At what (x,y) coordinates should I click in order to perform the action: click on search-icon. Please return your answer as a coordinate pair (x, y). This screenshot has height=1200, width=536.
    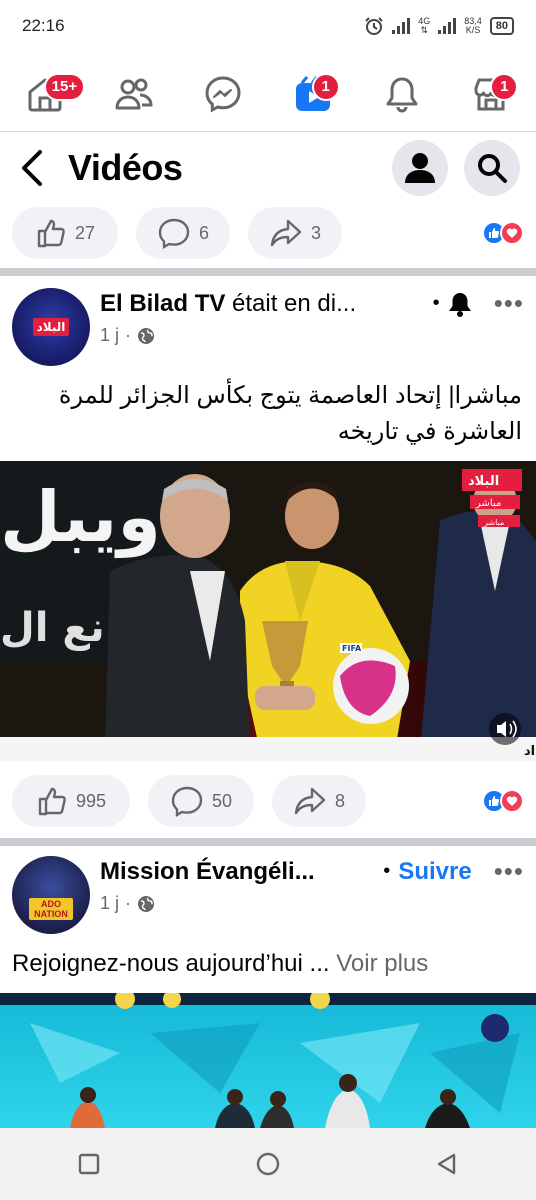
    Looking at the image, I should click on (492, 168).